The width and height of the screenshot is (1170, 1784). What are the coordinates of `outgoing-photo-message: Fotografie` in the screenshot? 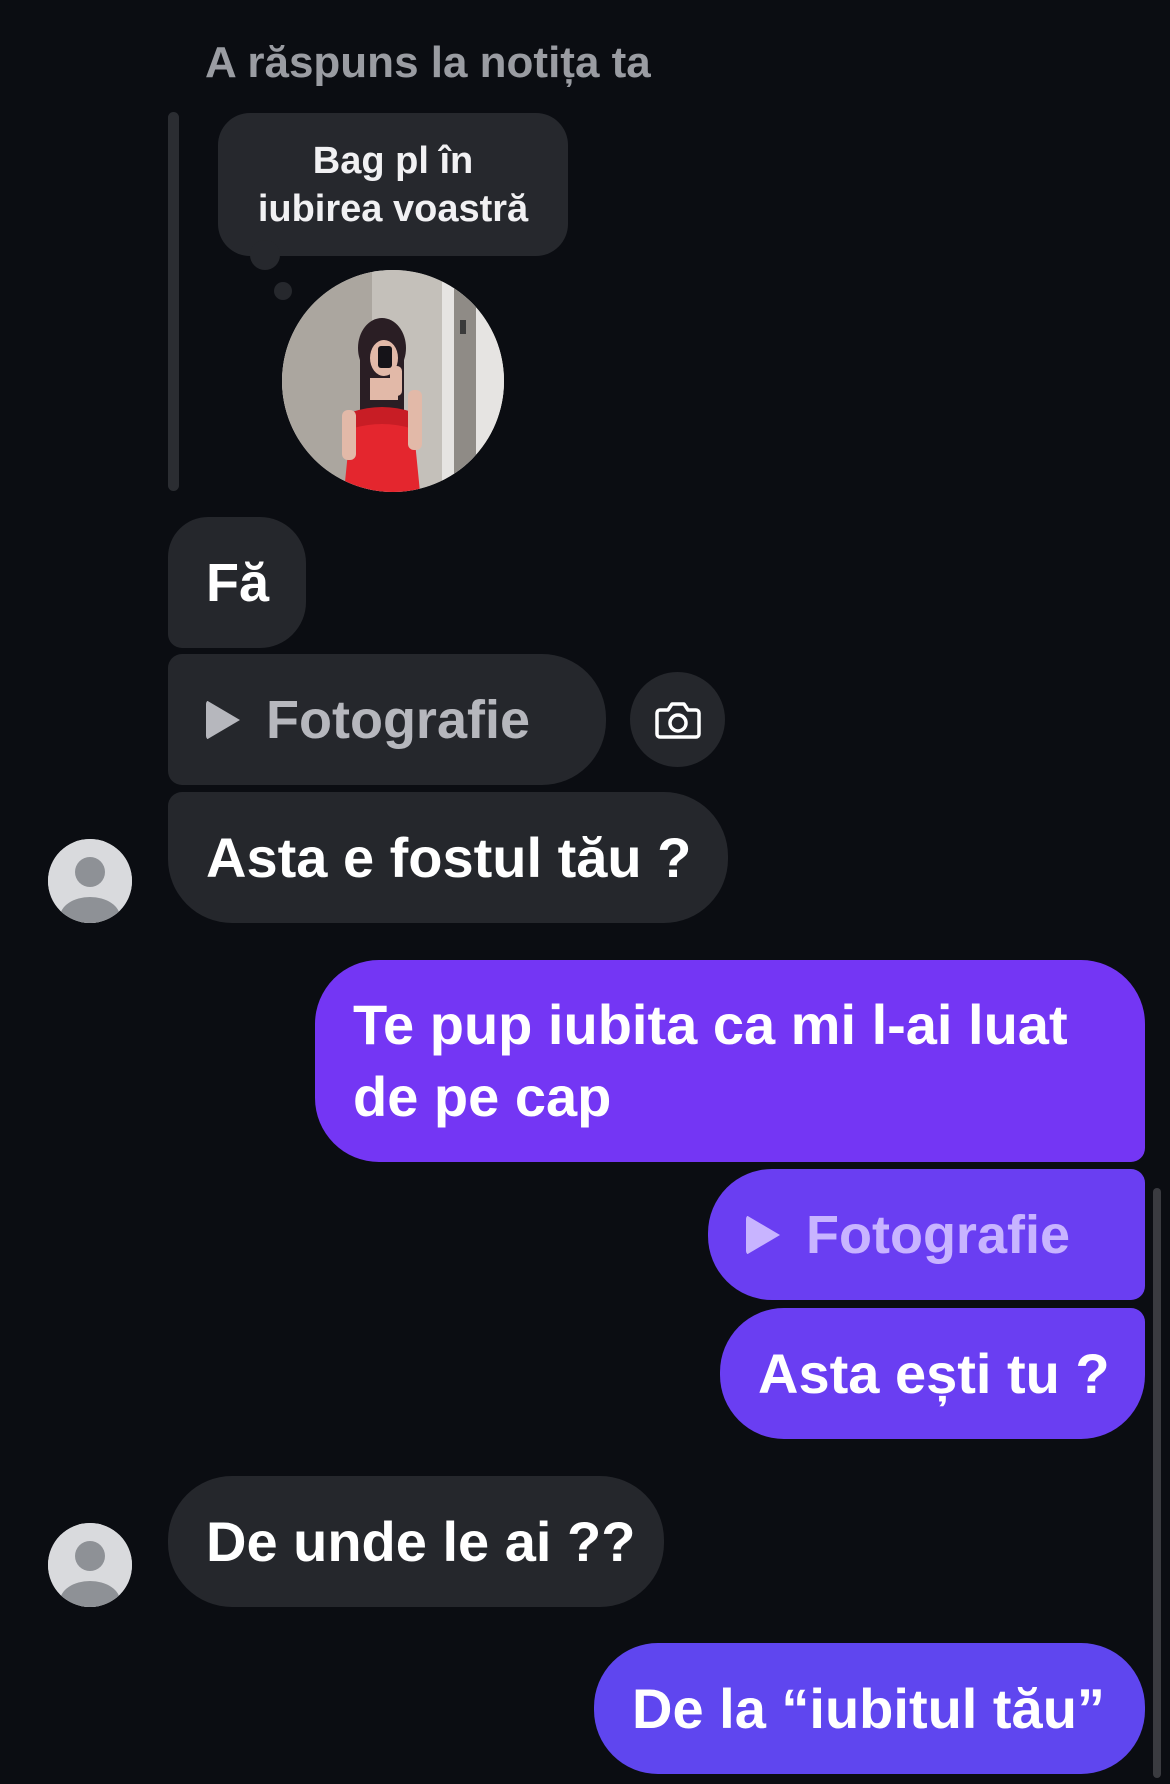 It's located at (926, 1234).